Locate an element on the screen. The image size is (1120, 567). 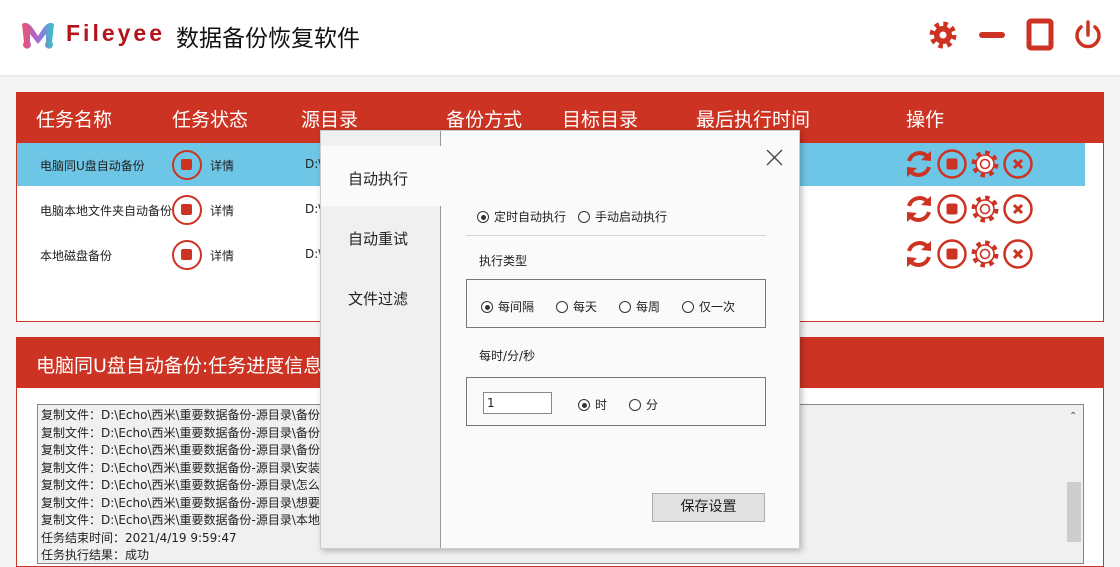
task-name: 本地磁盘备份 is located at coordinates (76, 256).